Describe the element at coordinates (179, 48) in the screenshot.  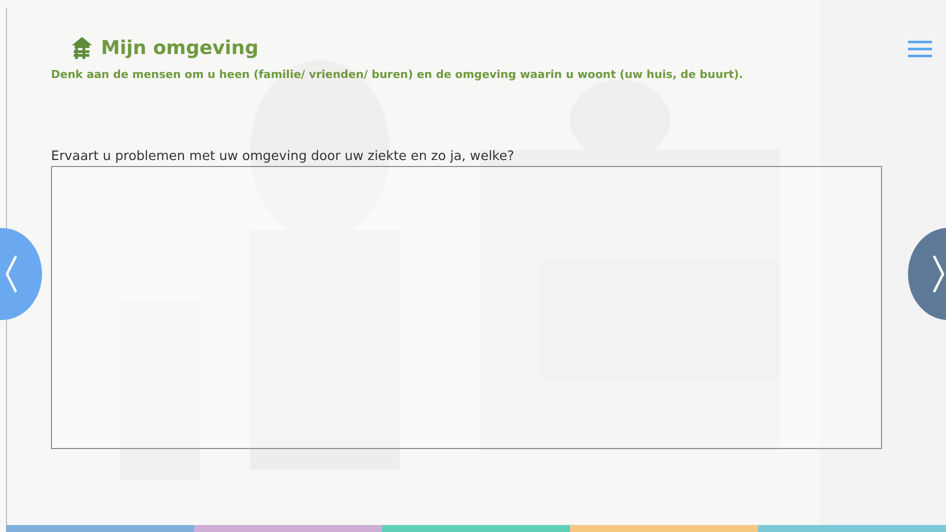
I see `page-title: Mijn omgeving` at that location.